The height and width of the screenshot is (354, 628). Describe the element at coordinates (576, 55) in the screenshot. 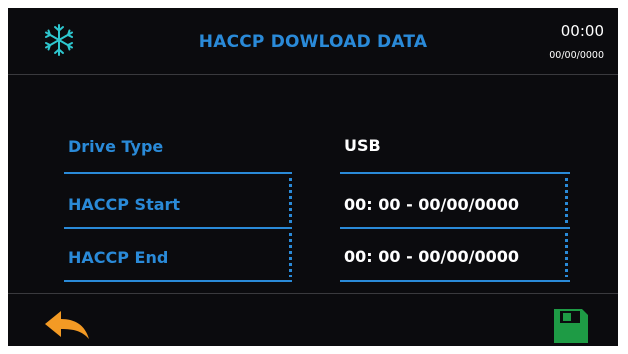

I see `clock-date: 00/00/0000` at that location.